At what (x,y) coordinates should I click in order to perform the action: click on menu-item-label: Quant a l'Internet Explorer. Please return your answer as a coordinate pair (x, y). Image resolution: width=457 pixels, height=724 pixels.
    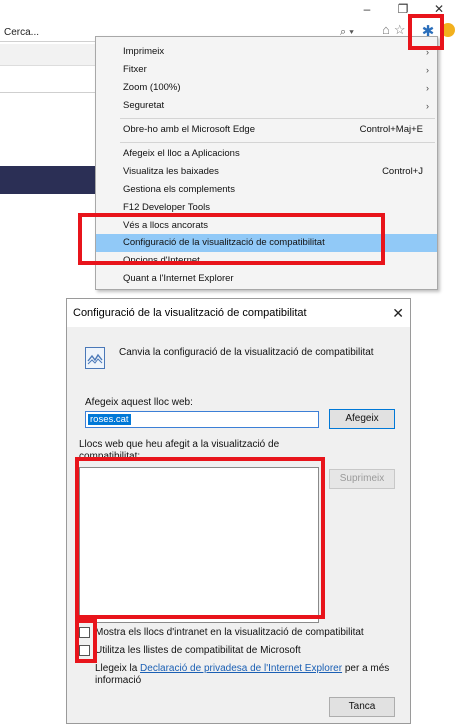
    Looking at the image, I should click on (178, 278).